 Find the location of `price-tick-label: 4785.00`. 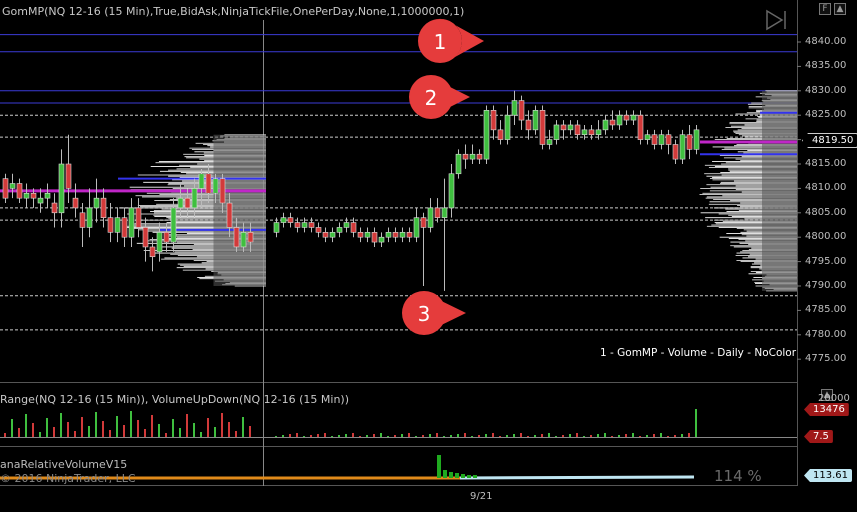

price-tick-label: 4785.00 is located at coordinates (826, 310).